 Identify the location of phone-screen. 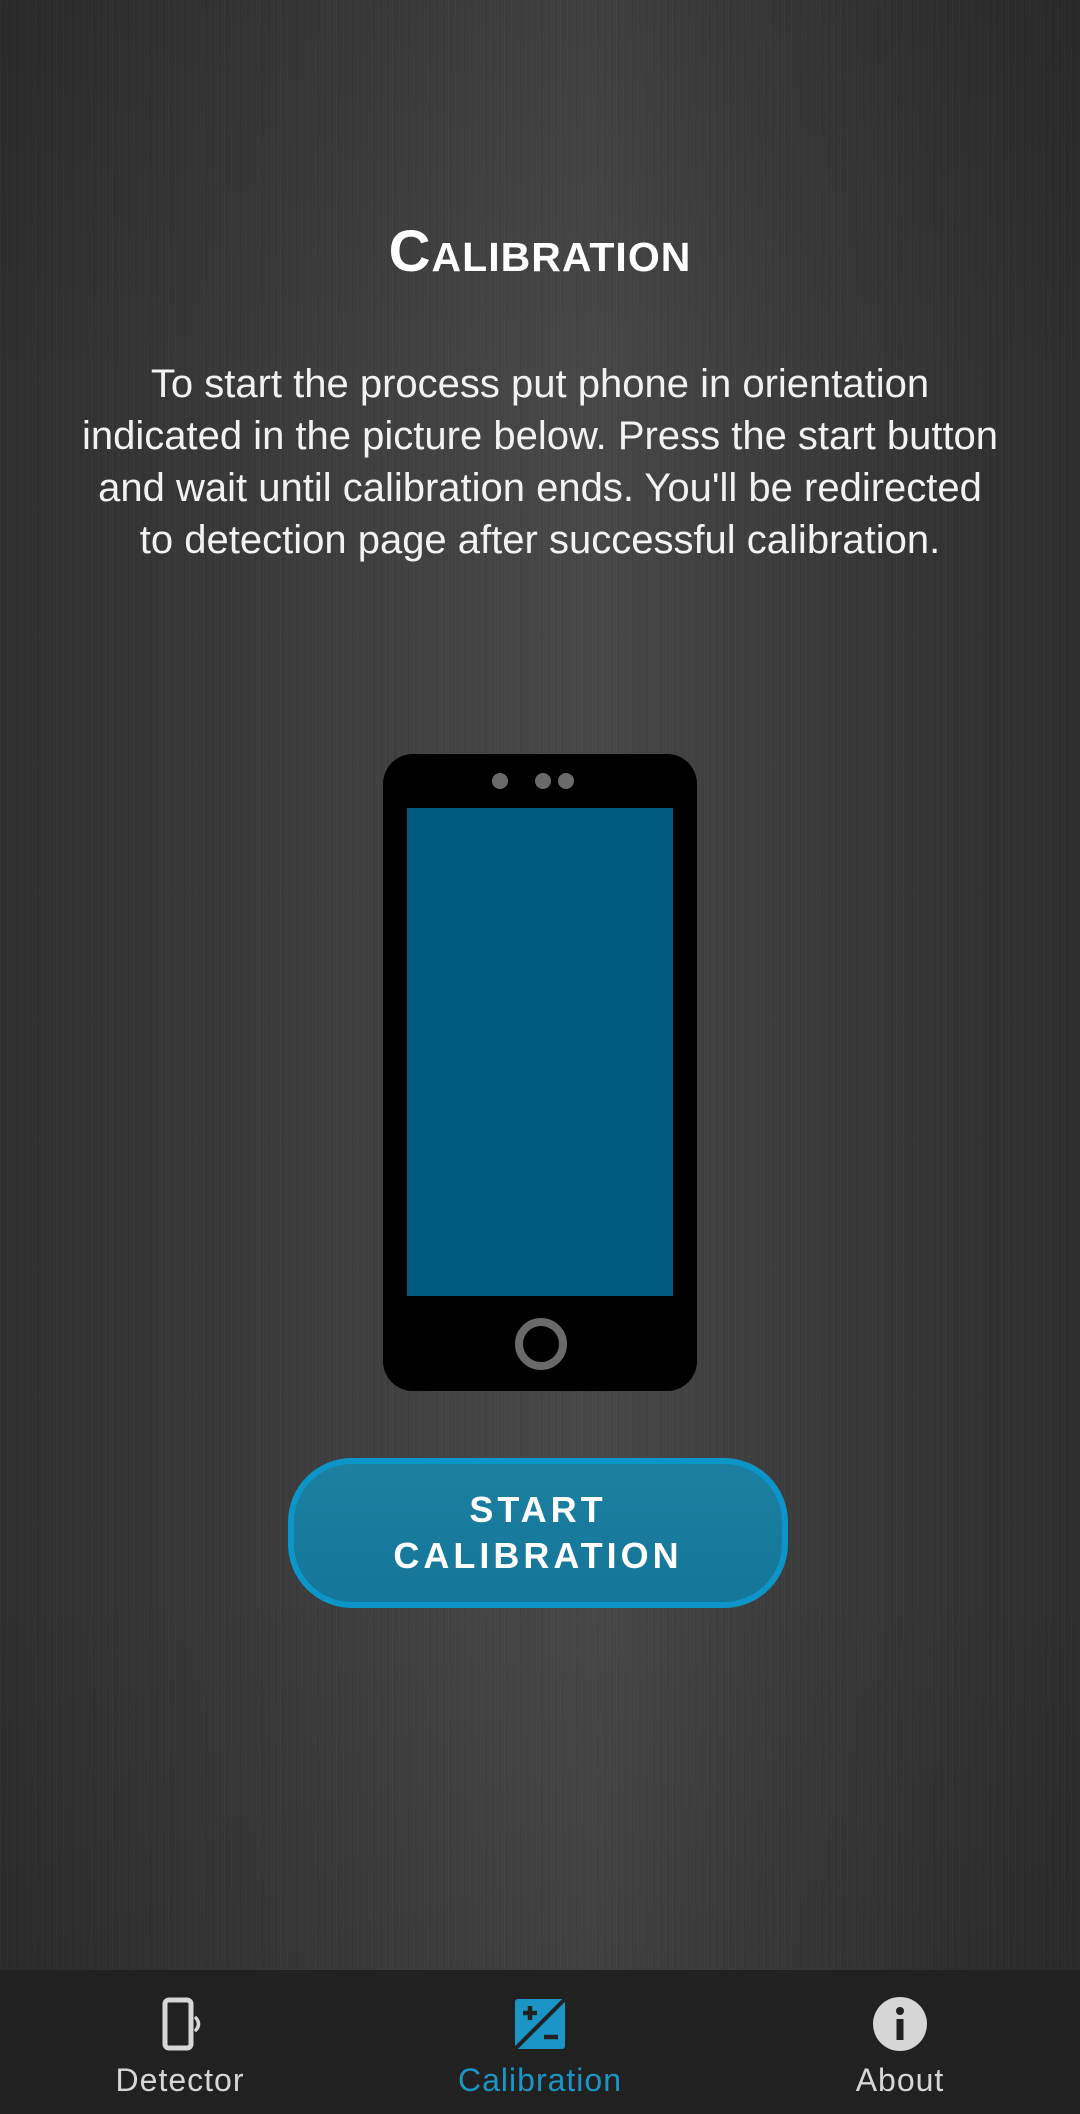
(540, 1052).